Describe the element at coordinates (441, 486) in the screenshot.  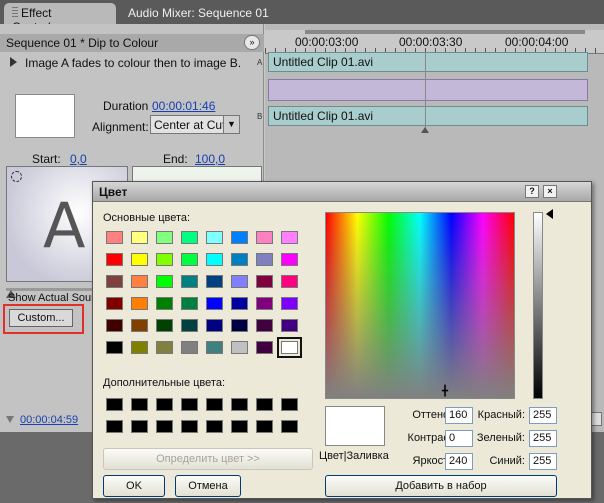
I see `add-to-custom-colors-button: Добавить в набор` at that location.